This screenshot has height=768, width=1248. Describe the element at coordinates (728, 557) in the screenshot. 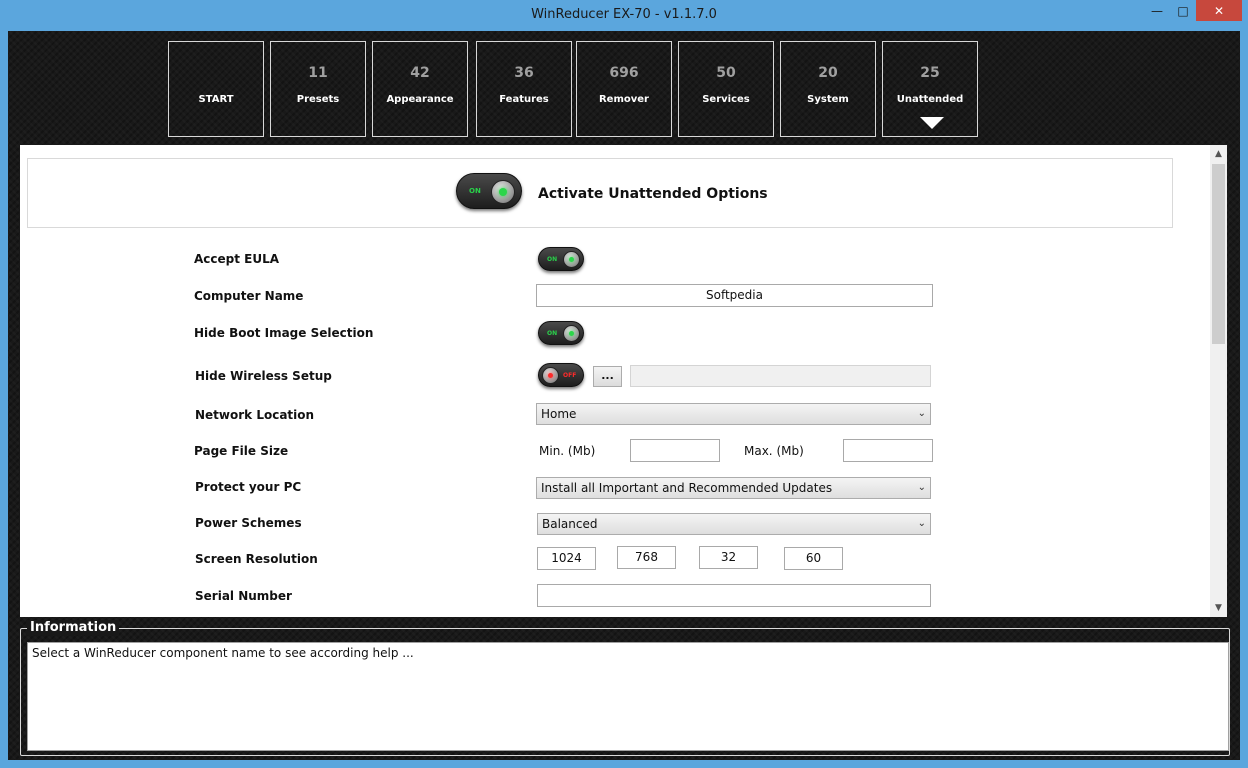

I see `screen-depth-field: 32` at that location.